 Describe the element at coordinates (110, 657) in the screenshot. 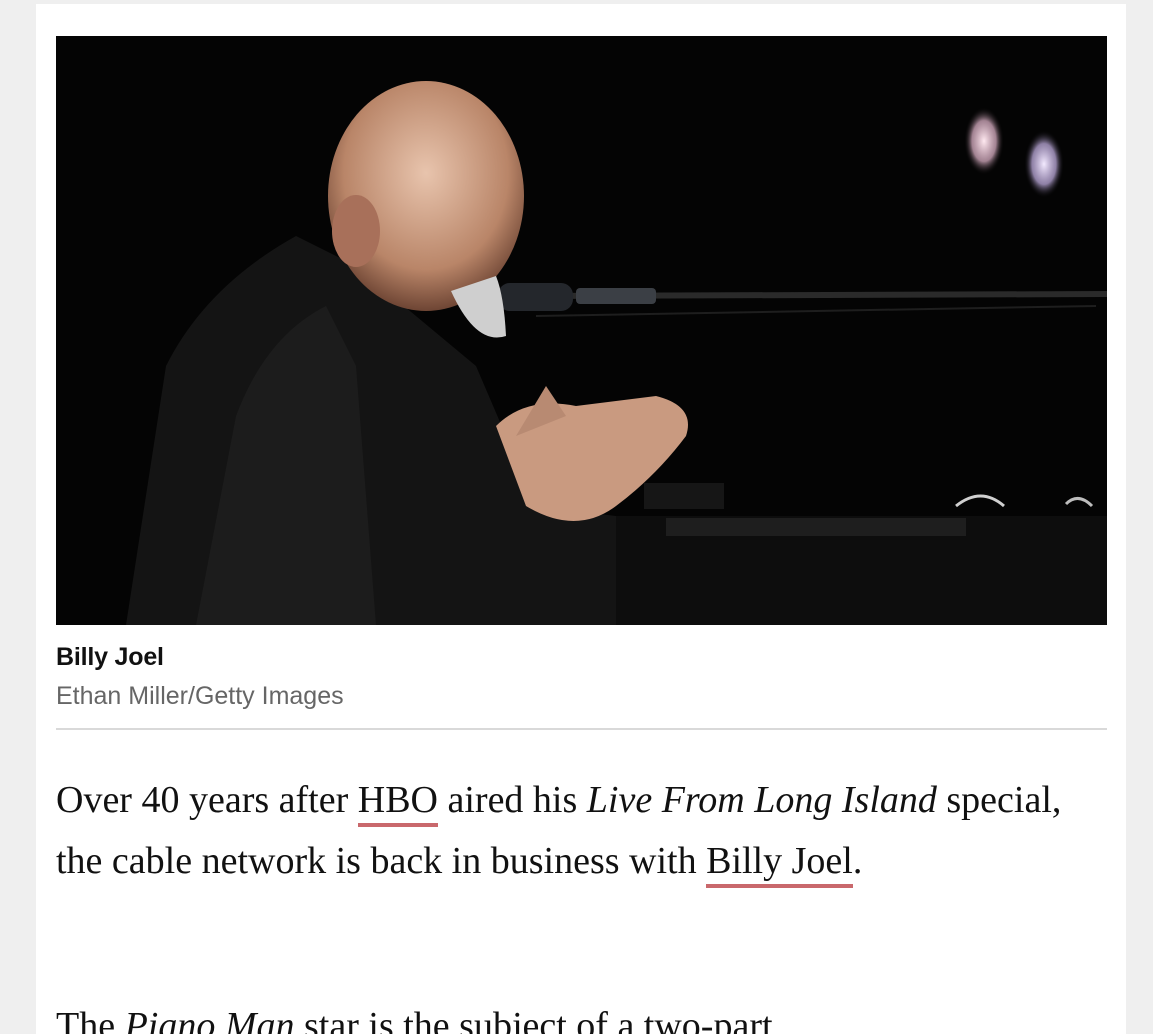

I see `photo-caption-title: Billy Joel` at that location.